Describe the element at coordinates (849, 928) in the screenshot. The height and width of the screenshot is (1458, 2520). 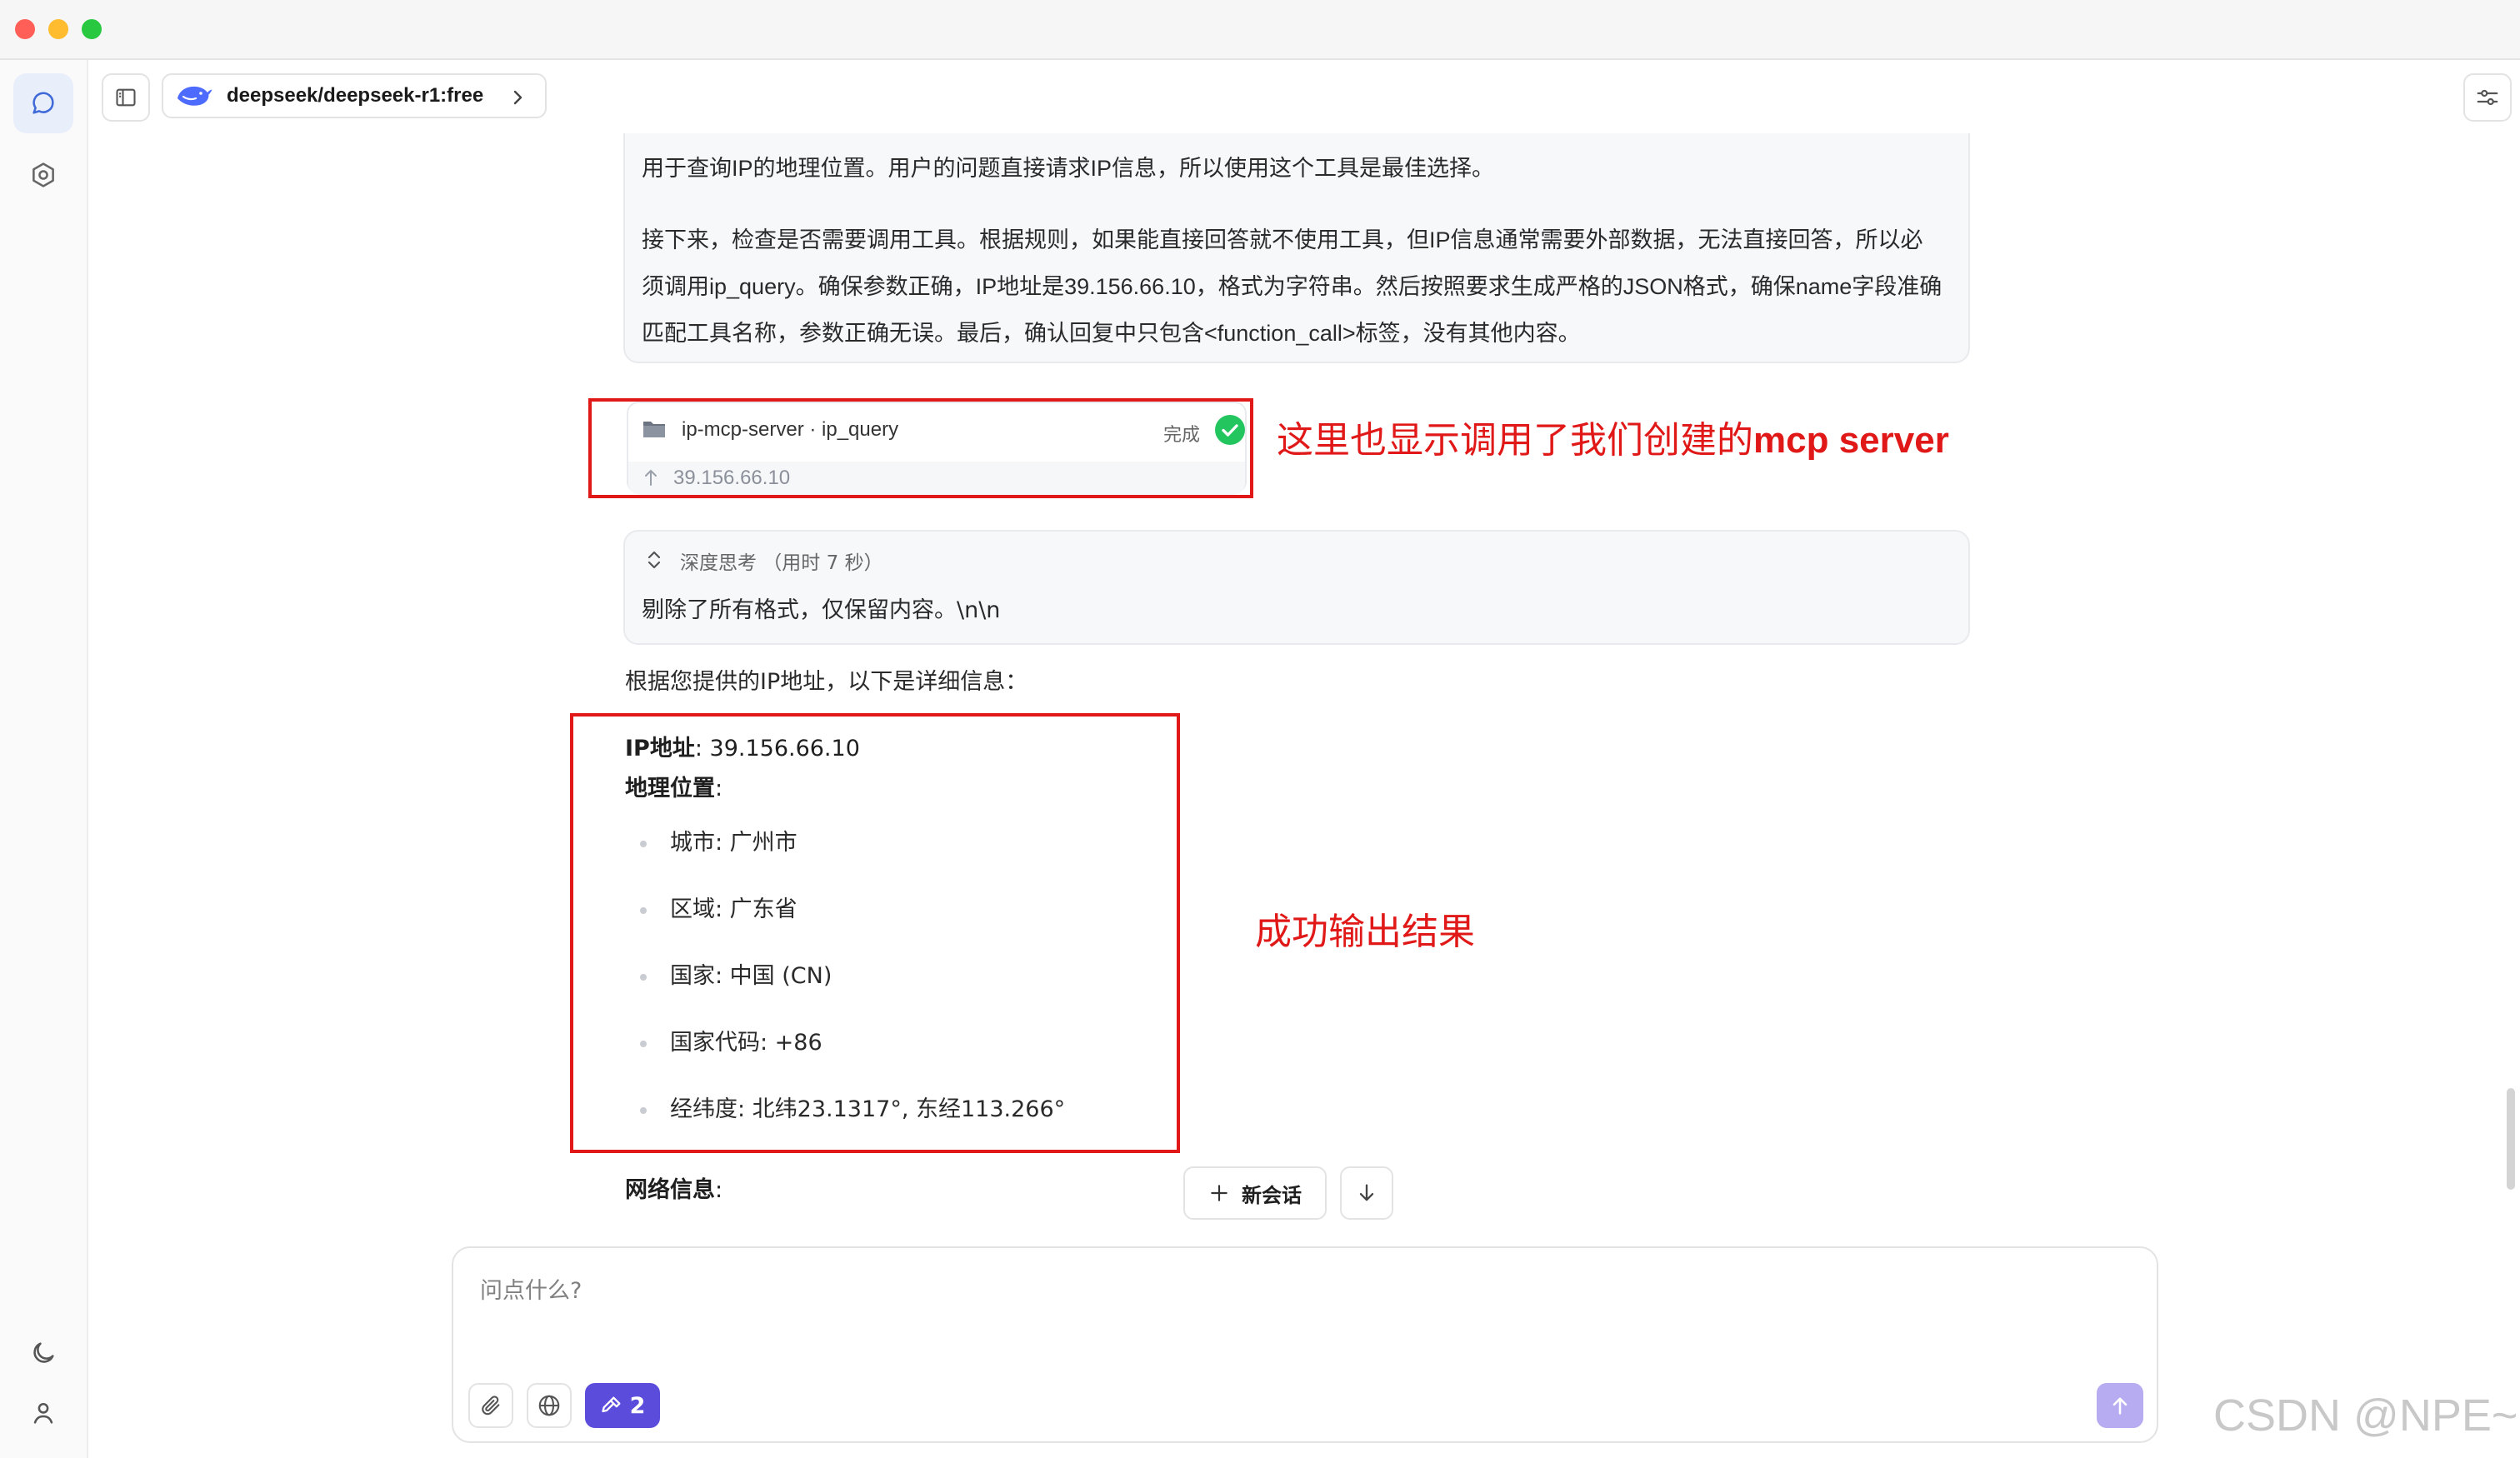
I see `list-item: 区域: 广东省` at that location.